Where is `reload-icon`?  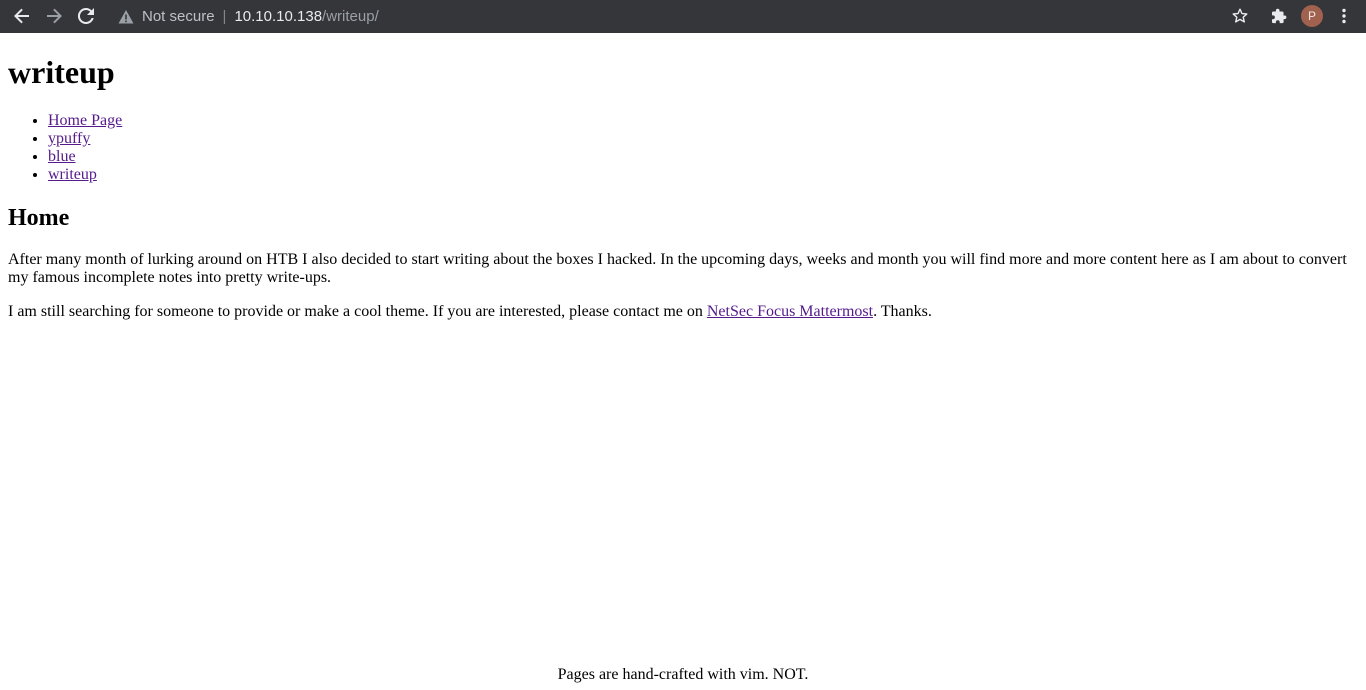
reload-icon is located at coordinates (86, 16).